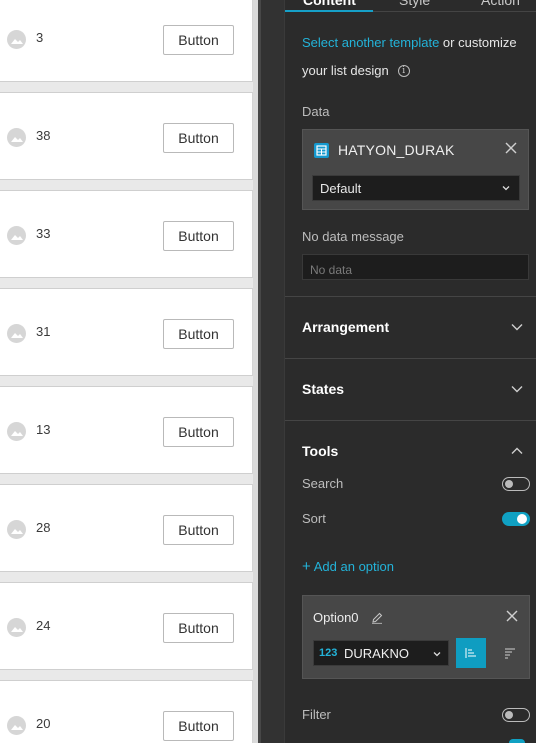 Image resolution: width=536 pixels, height=743 pixels. Describe the element at coordinates (345, 327) in the screenshot. I see `arrangement-header: Arrangement` at that location.